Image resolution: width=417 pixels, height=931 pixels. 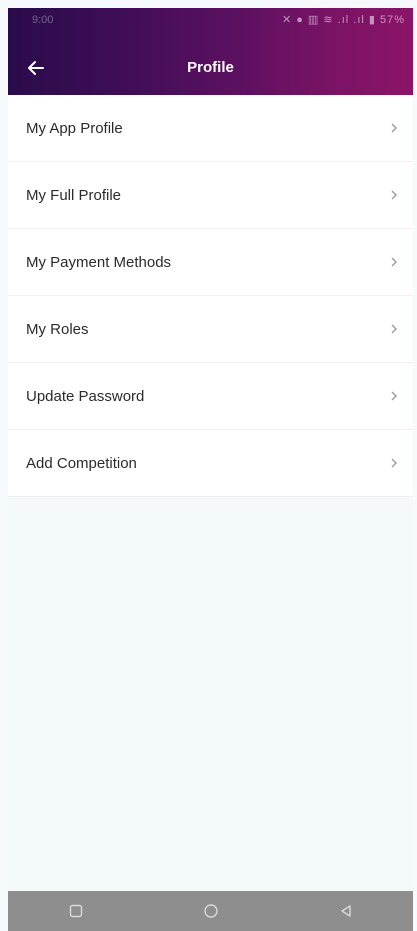 What do you see at coordinates (210, 51) in the screenshot?
I see `app-bar: 9:00 ✕ ● ▥ ≋ .ıl .ıl ▮ 57% Profile` at bounding box center [210, 51].